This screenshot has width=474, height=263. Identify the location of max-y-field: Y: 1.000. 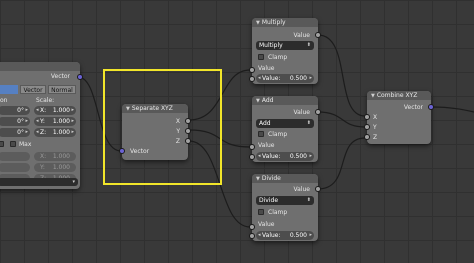
(55, 167).